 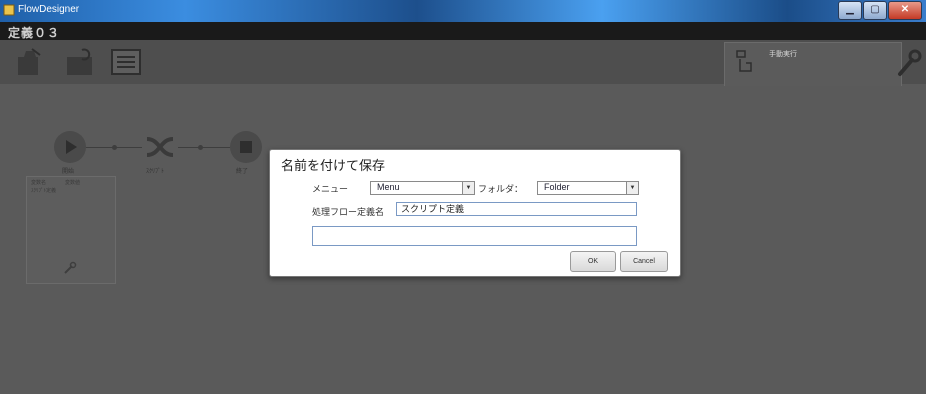 What do you see at coordinates (155, 172) in the screenshot?
I see `node-label: ｽｸﾘﾌﾟﾄ` at bounding box center [155, 172].